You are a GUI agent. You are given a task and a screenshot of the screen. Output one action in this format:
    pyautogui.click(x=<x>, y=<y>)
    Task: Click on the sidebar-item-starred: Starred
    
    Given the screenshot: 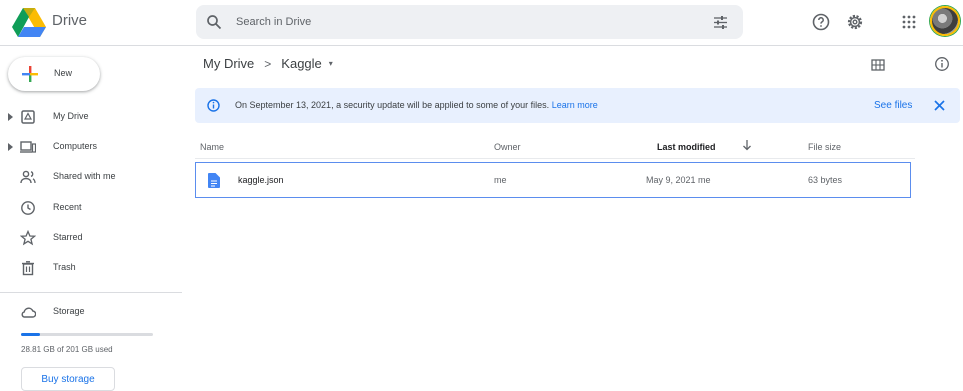 What is the action you would take?
    pyautogui.click(x=91, y=238)
    